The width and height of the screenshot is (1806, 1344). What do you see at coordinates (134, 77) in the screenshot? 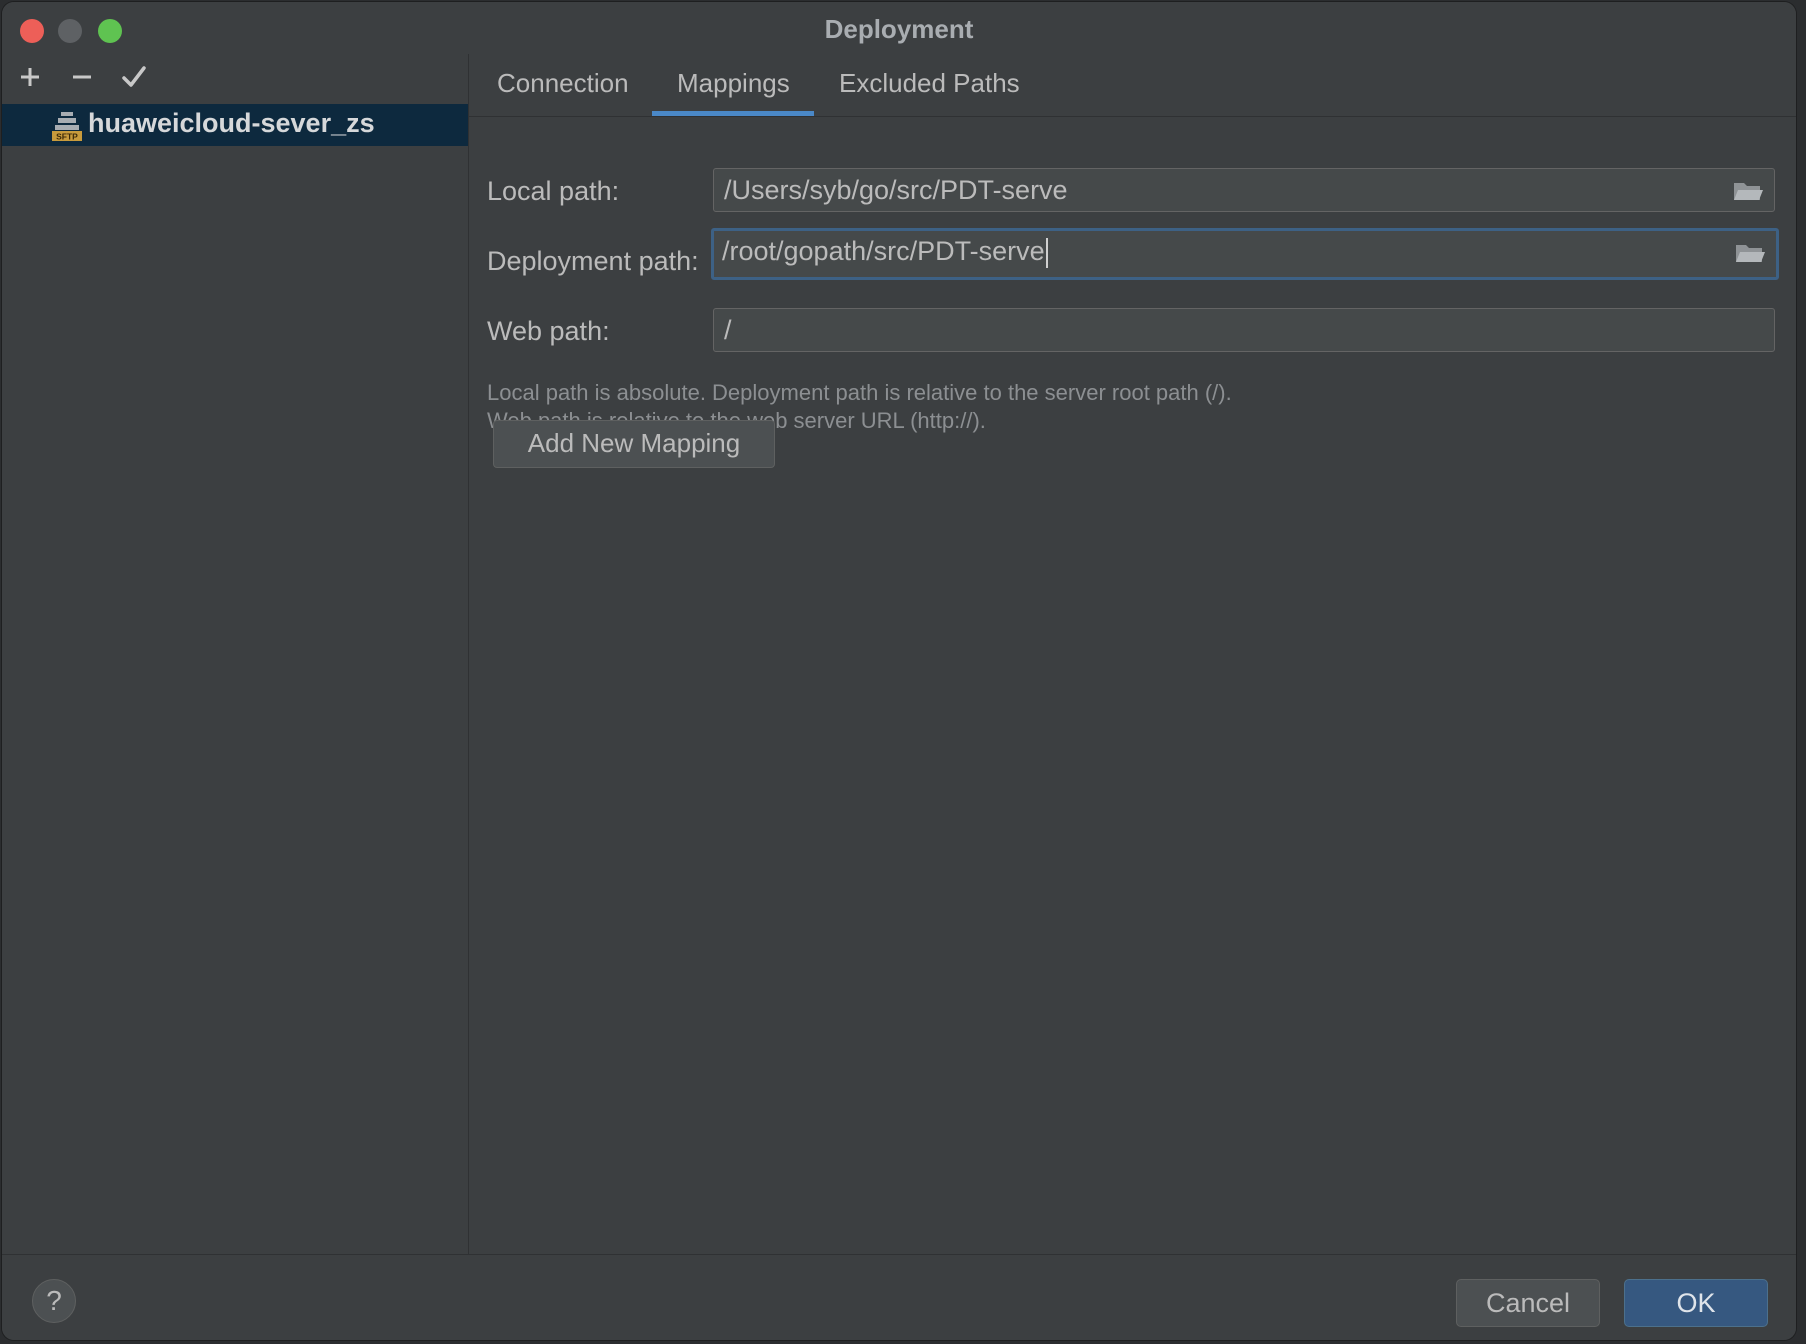
I see `check-icon` at bounding box center [134, 77].